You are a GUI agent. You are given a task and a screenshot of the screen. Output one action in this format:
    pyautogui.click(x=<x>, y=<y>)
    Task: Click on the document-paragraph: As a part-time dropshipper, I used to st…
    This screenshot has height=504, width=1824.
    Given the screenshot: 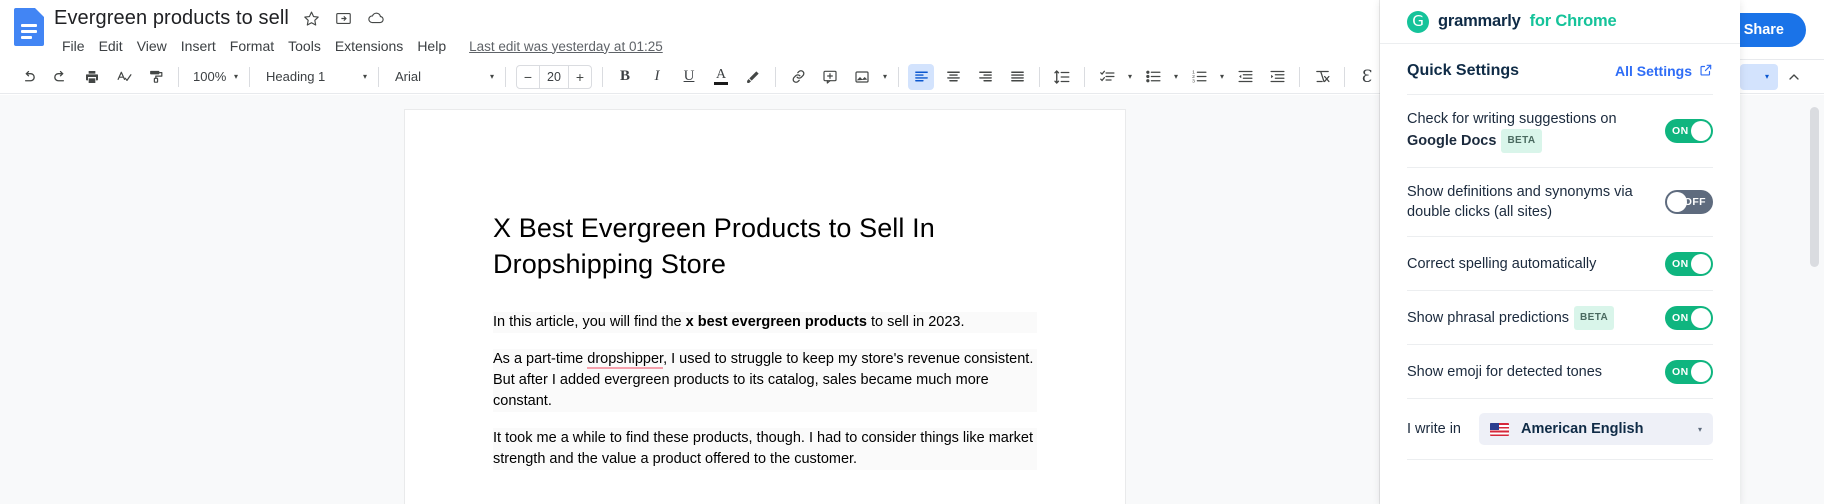 What is the action you would take?
    pyautogui.click(x=765, y=380)
    